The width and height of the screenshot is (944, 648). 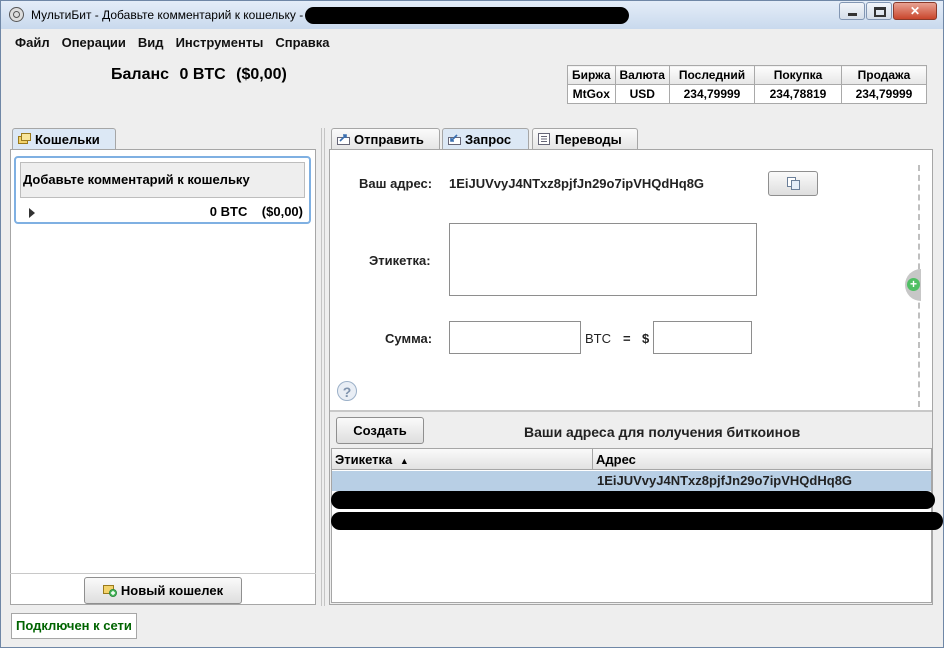 I want to click on new-wallet-button: Новый кошелек, so click(x=163, y=590).